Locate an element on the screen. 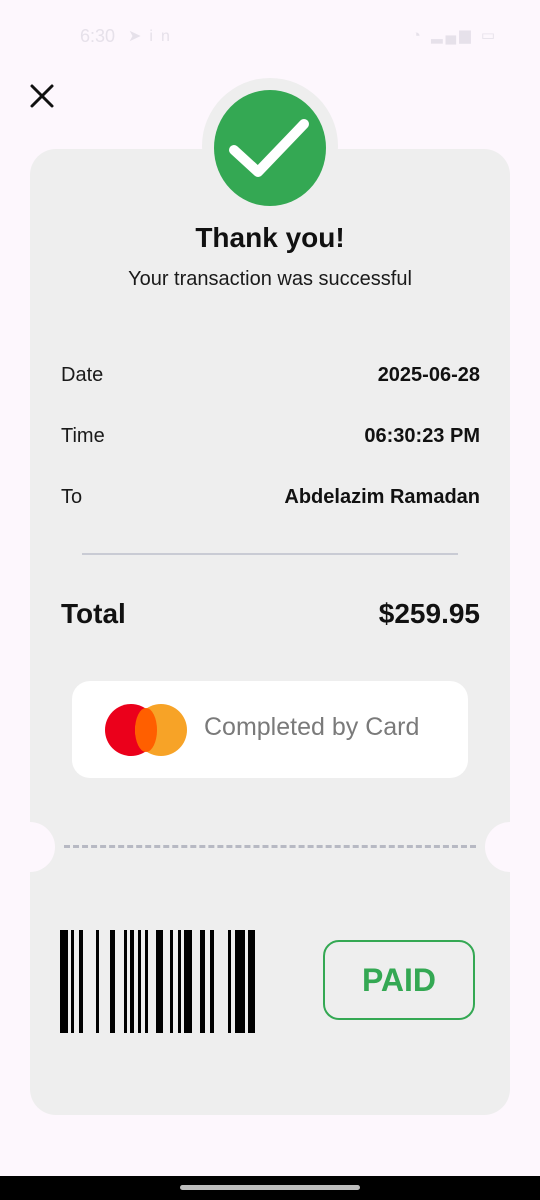 This screenshot has height=1200, width=540. barcode-icon is located at coordinates (157, 981).